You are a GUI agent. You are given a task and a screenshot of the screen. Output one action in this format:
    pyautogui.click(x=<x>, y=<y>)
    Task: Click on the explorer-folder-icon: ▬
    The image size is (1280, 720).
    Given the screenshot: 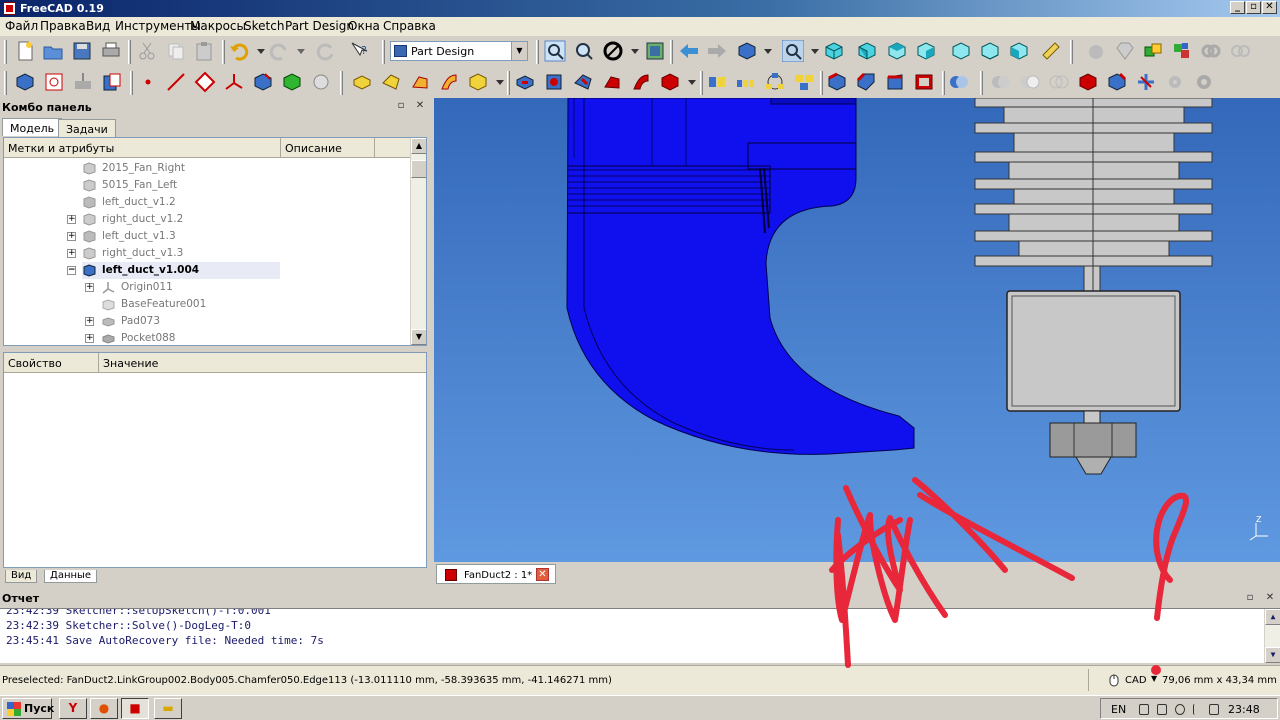 What is the action you would take?
    pyautogui.click(x=168, y=708)
    